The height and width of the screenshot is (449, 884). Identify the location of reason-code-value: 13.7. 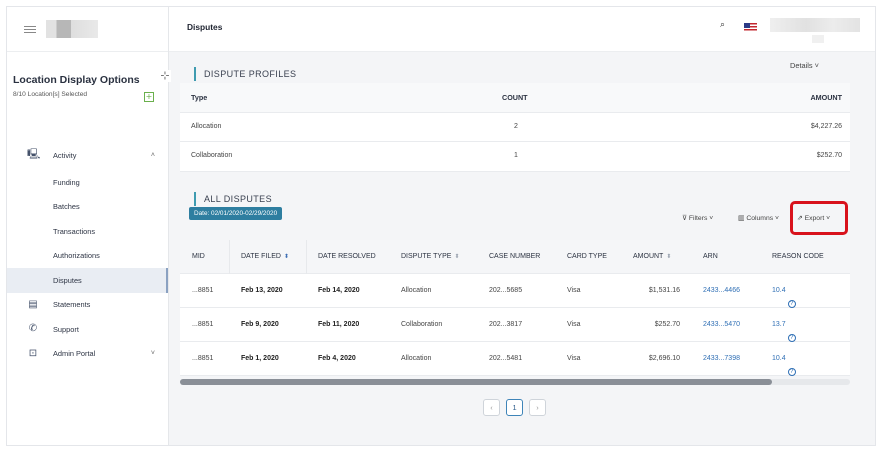
(779, 324).